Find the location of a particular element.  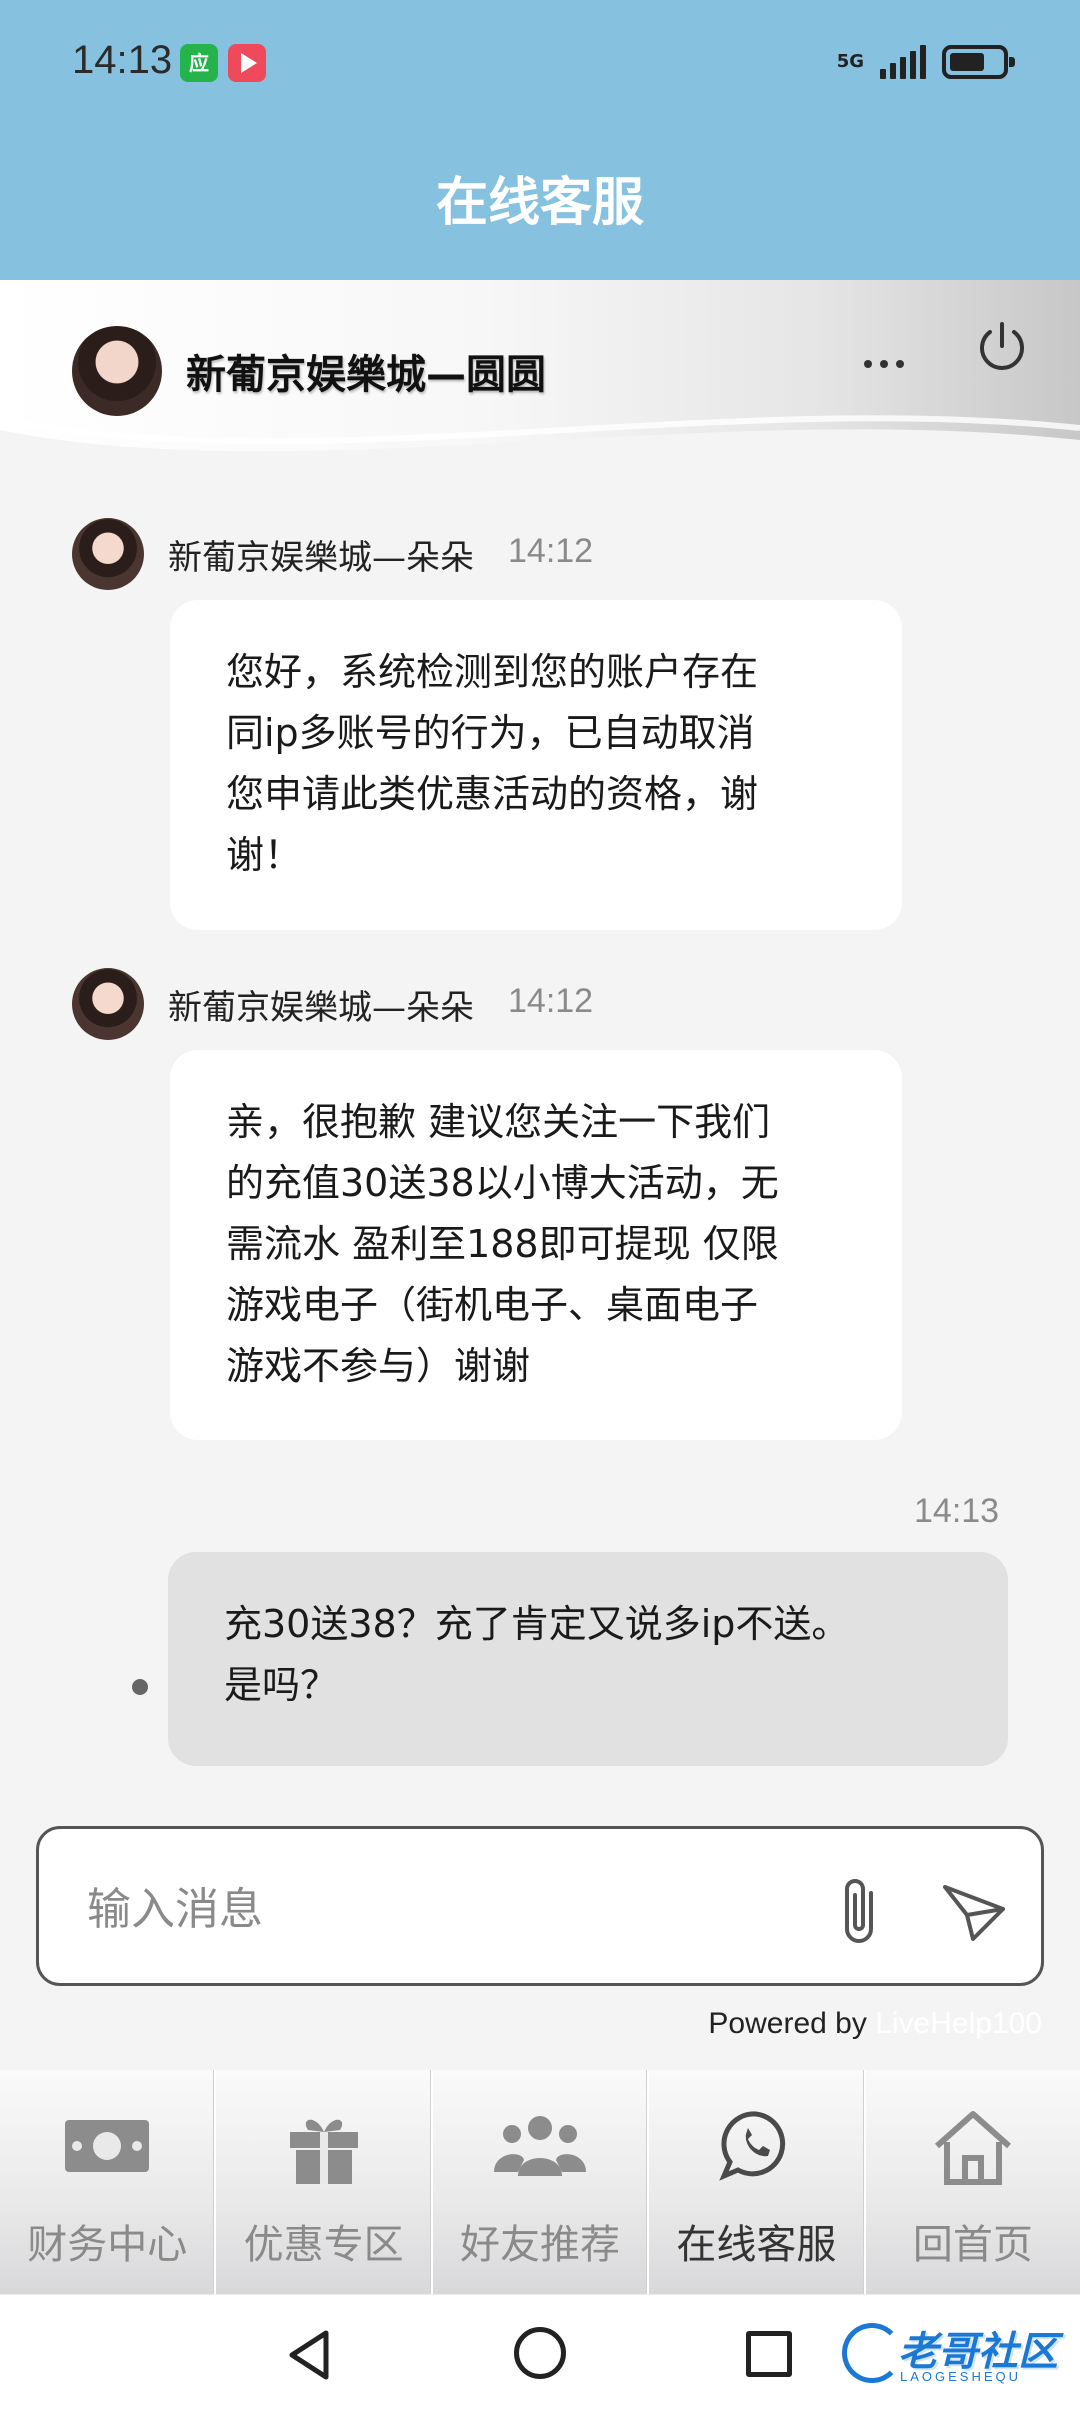

message-line: 谢！ is located at coordinates (264, 855).